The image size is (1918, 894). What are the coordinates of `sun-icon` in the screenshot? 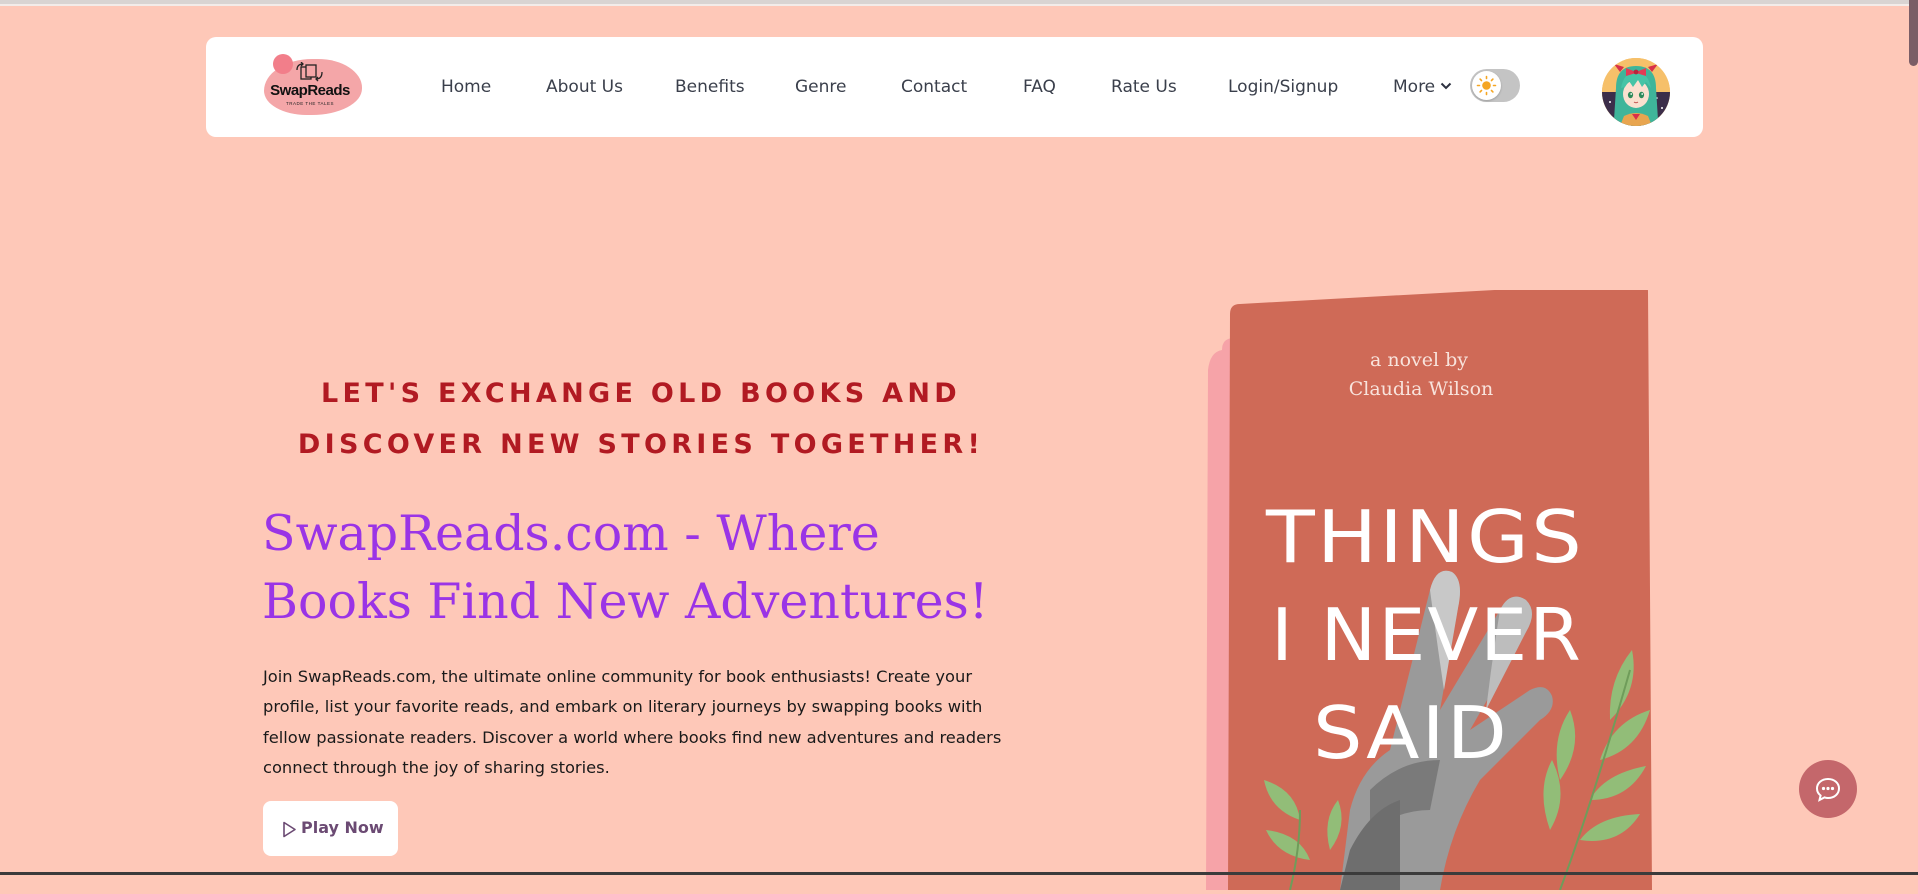 It's located at (1486, 85).